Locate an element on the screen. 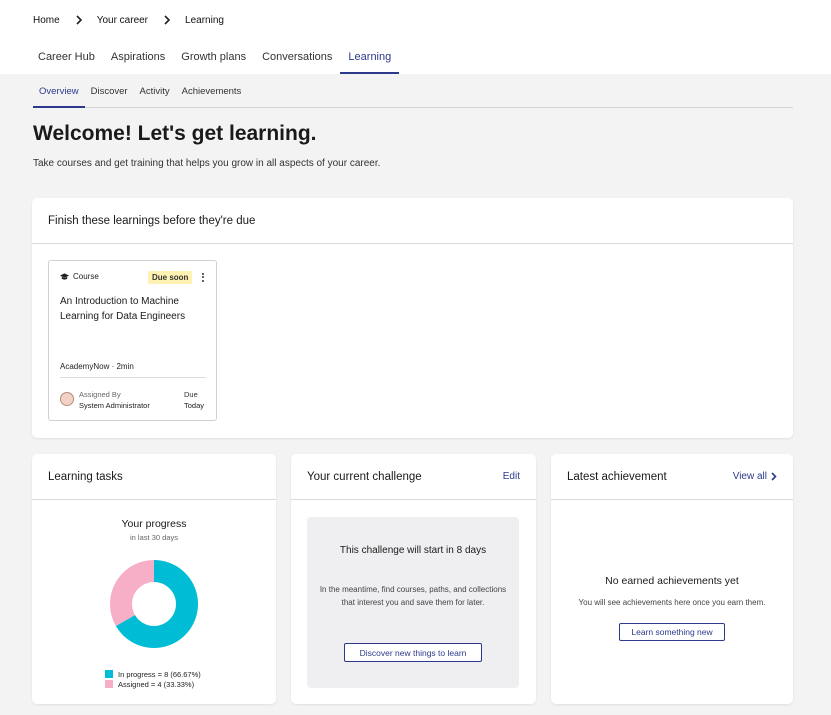 This screenshot has width=831, height=715. tab-activity: Activity is located at coordinates (155, 94).